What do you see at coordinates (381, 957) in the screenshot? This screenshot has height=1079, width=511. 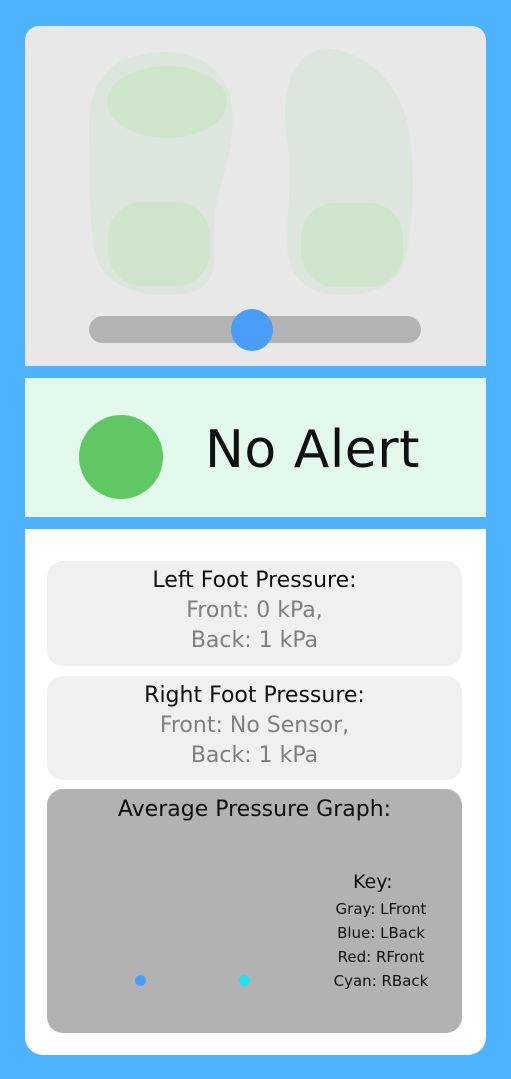 I see `key-item-rfront: Red: RFront` at bounding box center [381, 957].